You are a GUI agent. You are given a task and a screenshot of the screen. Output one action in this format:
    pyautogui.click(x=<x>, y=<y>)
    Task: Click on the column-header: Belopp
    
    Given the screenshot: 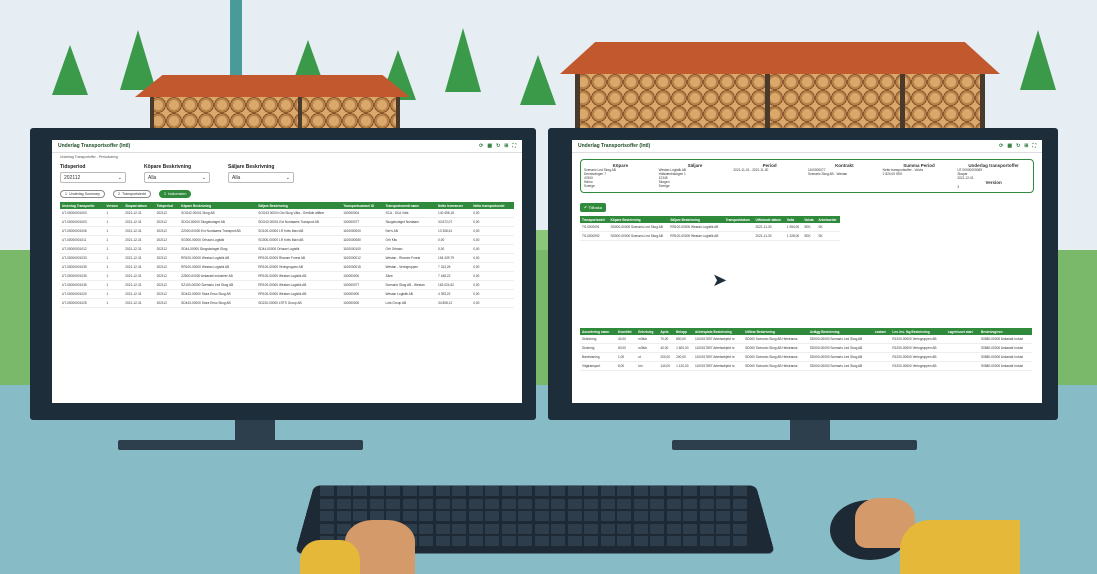 What is the action you would take?
    pyautogui.click(x=683, y=331)
    